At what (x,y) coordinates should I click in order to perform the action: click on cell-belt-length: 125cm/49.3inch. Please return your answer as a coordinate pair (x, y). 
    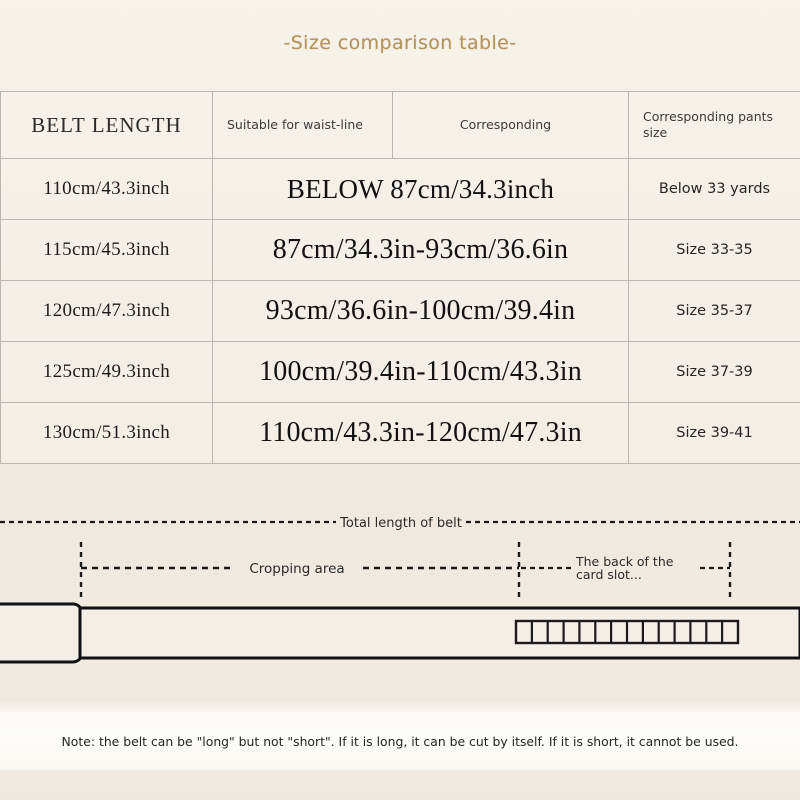
    Looking at the image, I should click on (106, 372).